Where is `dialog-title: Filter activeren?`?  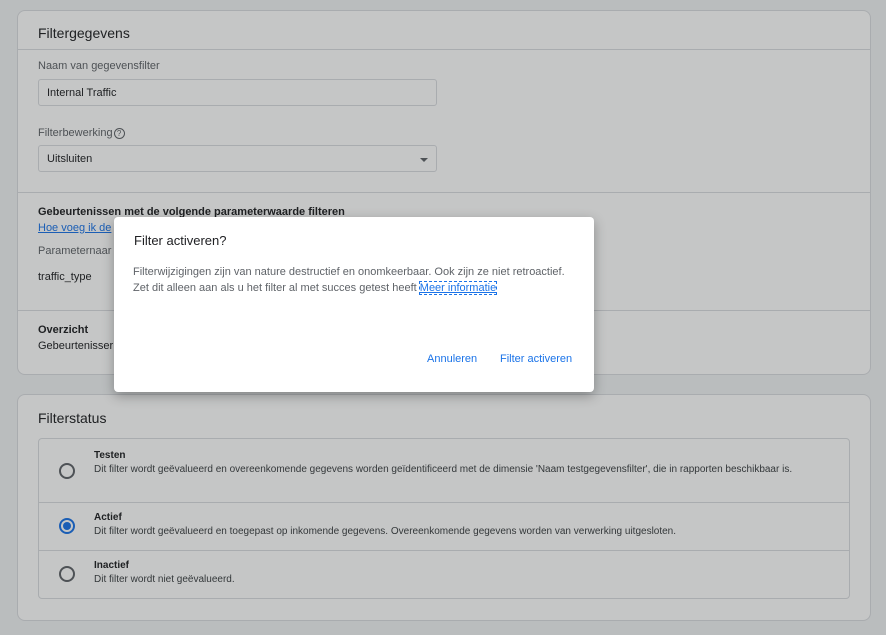 dialog-title: Filter activeren? is located at coordinates (180, 240).